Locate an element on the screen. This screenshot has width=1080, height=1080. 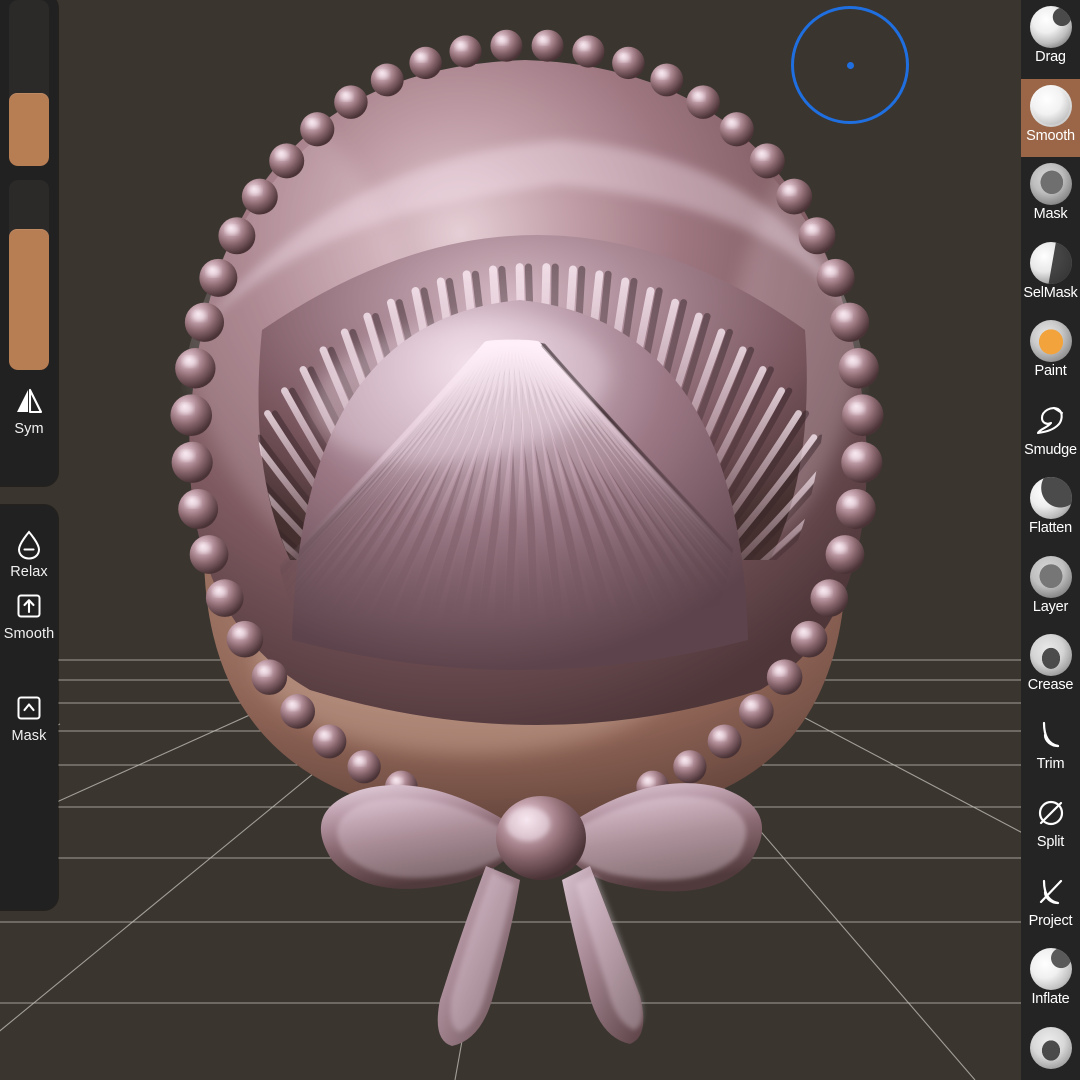
trim-icon is located at coordinates (1050, 732).